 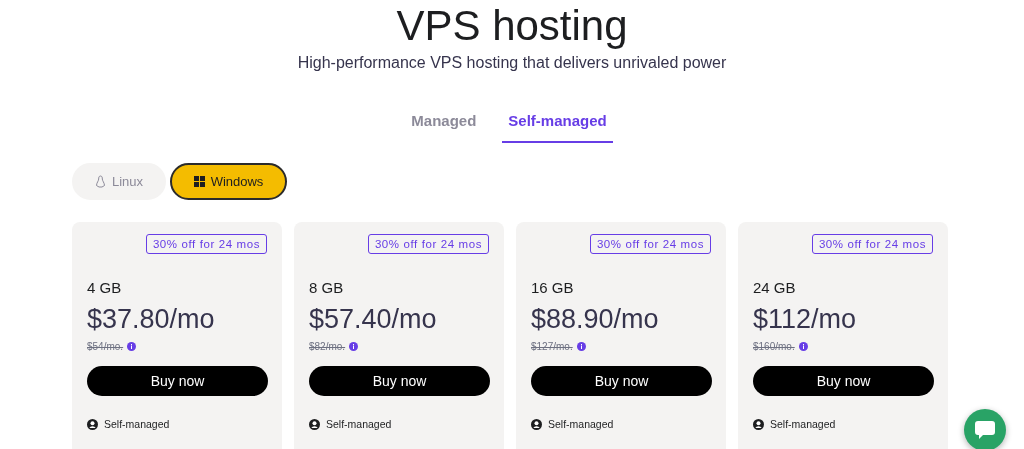 What do you see at coordinates (512, 63) in the screenshot?
I see `page-subtitle: High-performance VPS hosting that delivers unrivaled power` at bounding box center [512, 63].